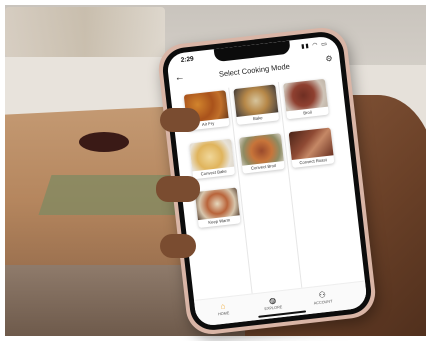 Image resolution: width=431 pixels, height=341 pixels. What do you see at coordinates (104, 142) in the screenshot?
I see `bowl` at bounding box center [104, 142].